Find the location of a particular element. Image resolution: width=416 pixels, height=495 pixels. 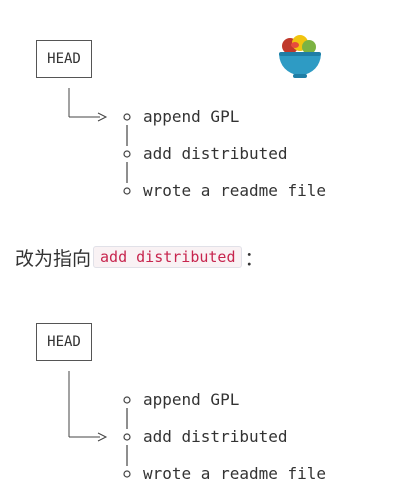

diagram-after-lines is located at coordinates (99, 424).